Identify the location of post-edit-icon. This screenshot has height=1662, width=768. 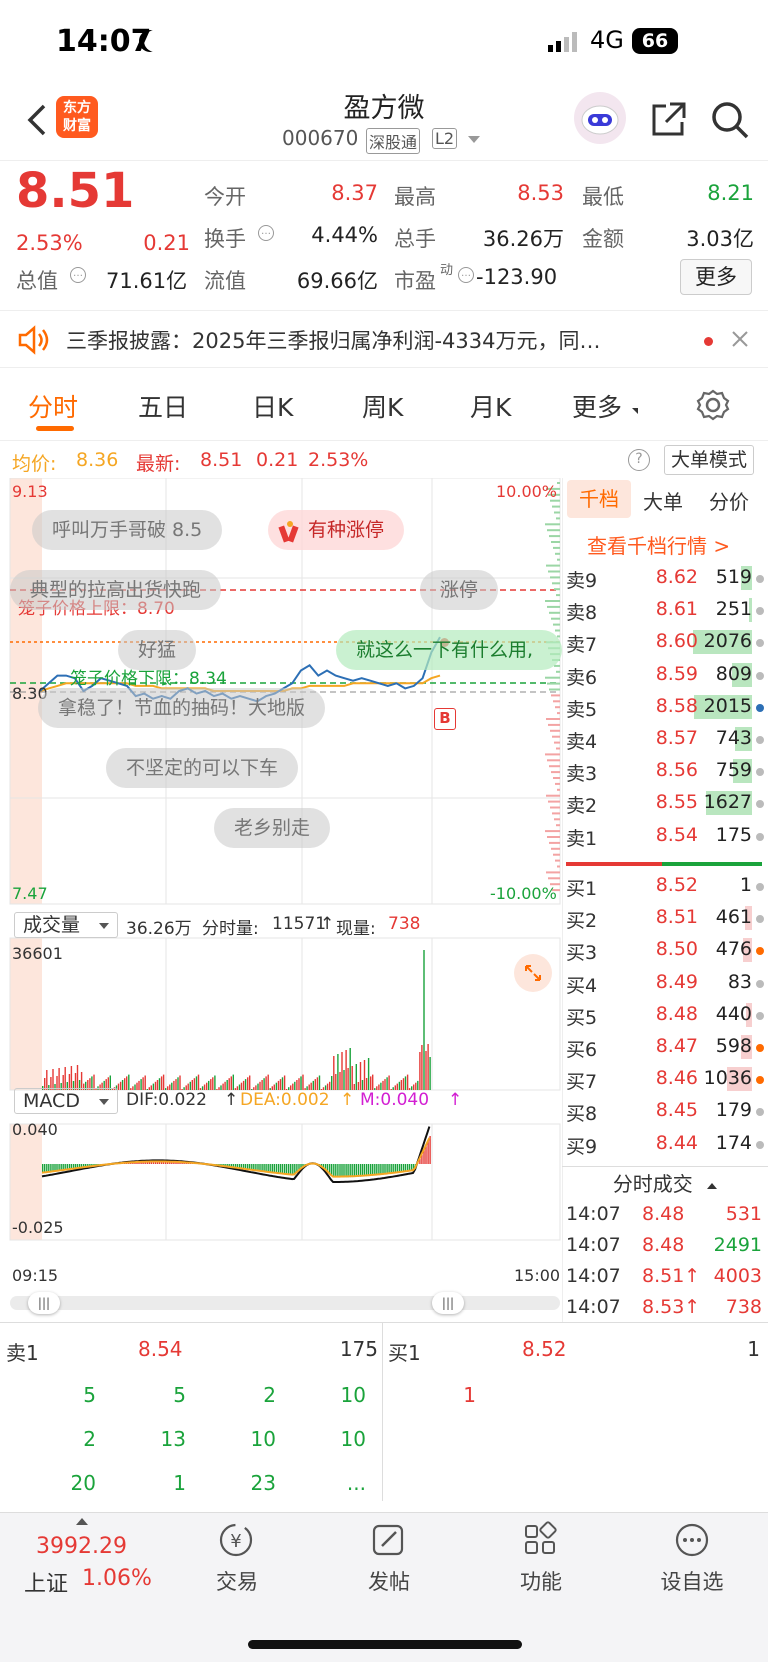
(388, 1540).